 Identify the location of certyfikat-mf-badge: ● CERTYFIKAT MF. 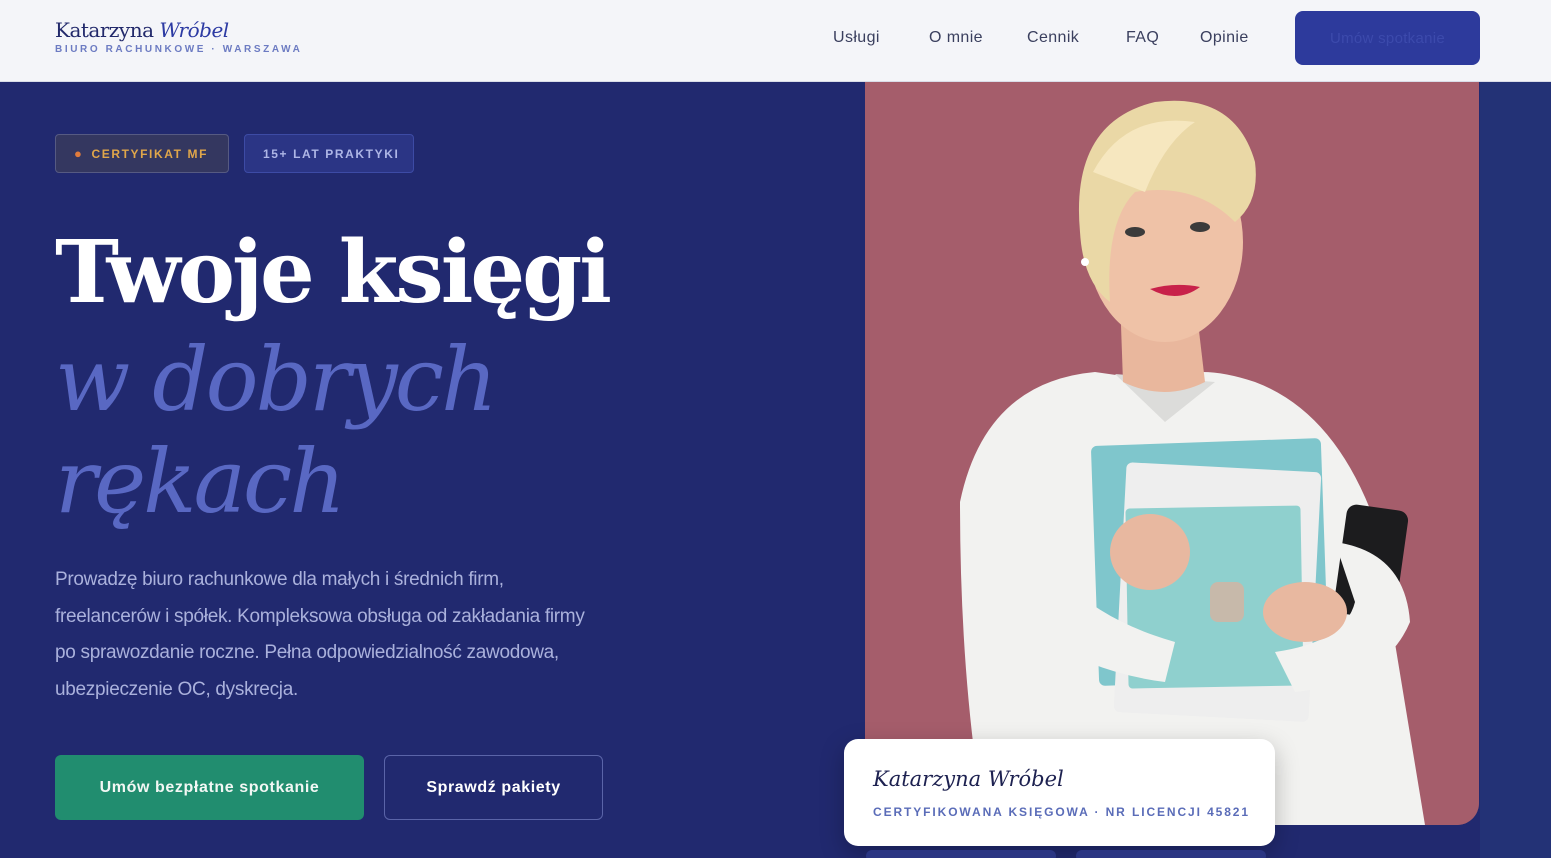
(142, 153).